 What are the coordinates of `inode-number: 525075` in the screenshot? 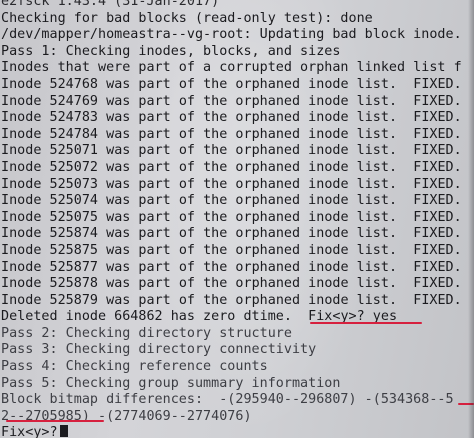 It's located at (74, 217).